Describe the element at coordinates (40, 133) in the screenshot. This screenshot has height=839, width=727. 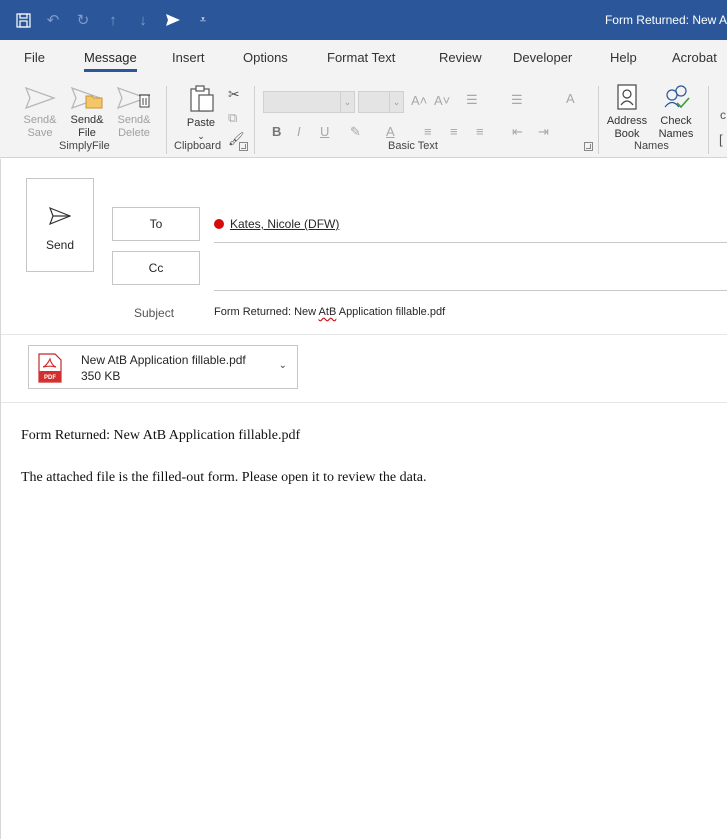
I see `send-and-save-label-2: Save` at that location.